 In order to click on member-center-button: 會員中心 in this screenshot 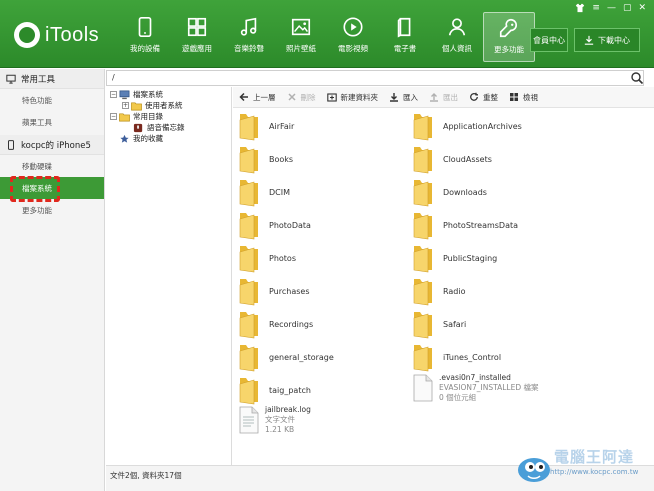, I will do `click(549, 40)`.